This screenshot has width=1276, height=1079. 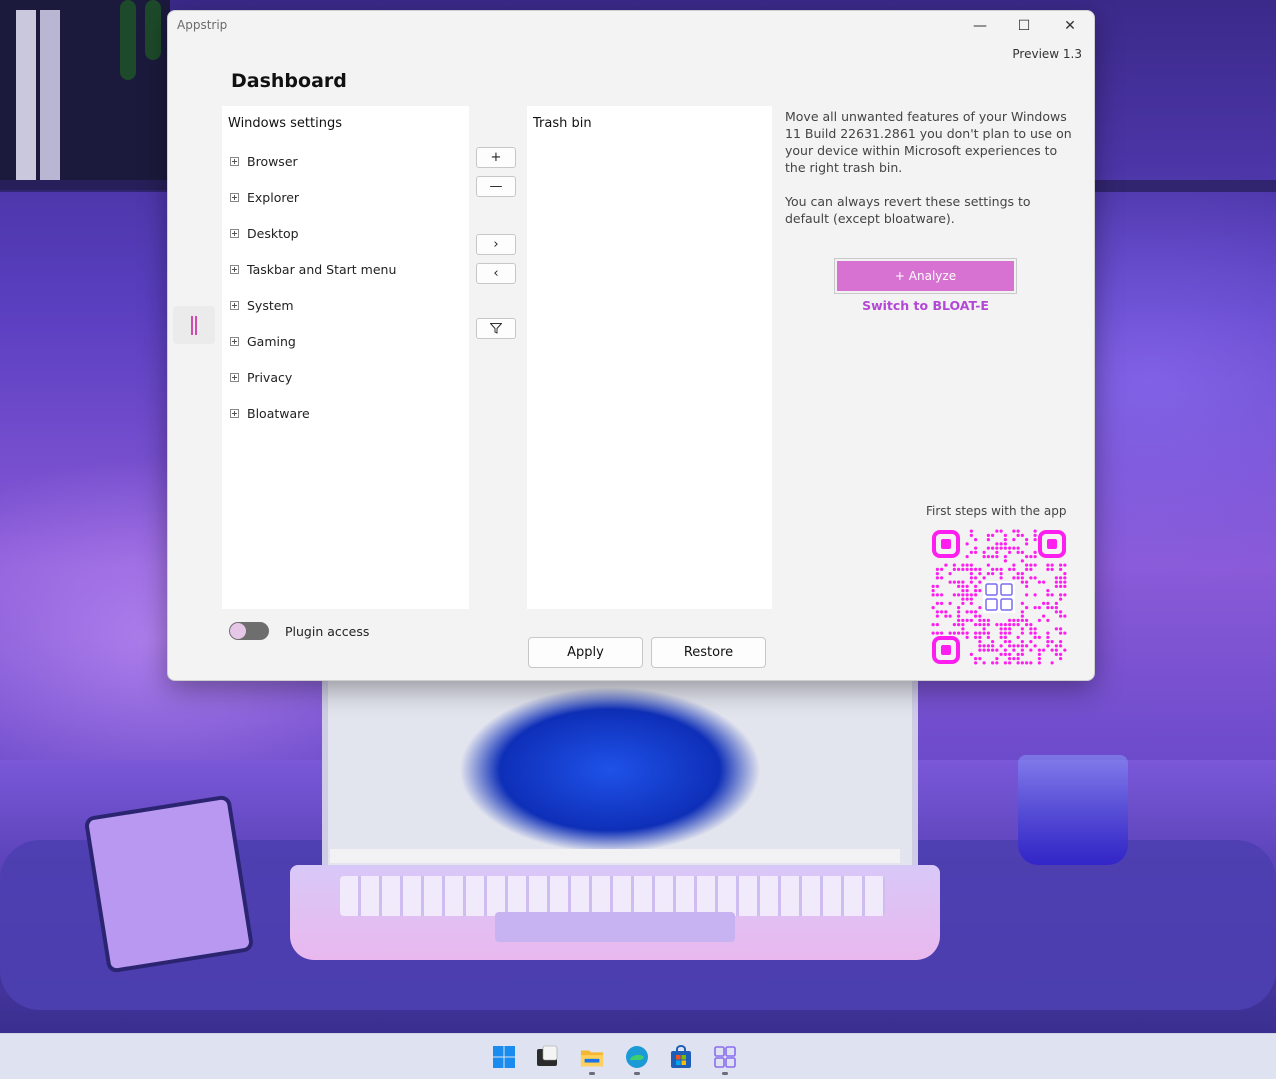 I want to click on store-glyph, so click(x=681, y=1056).